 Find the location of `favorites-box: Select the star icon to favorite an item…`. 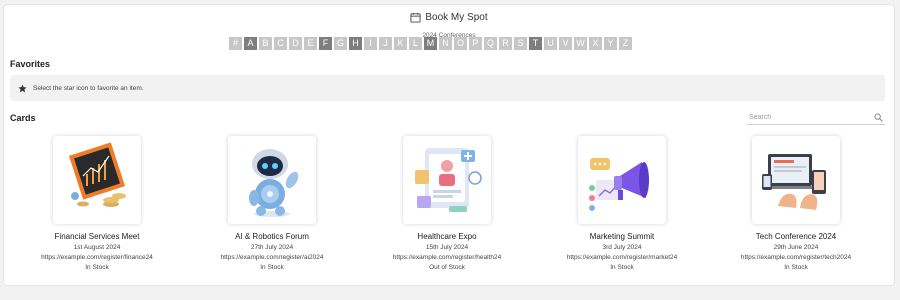

favorites-box: Select the star icon to favorite an item… is located at coordinates (447, 88).